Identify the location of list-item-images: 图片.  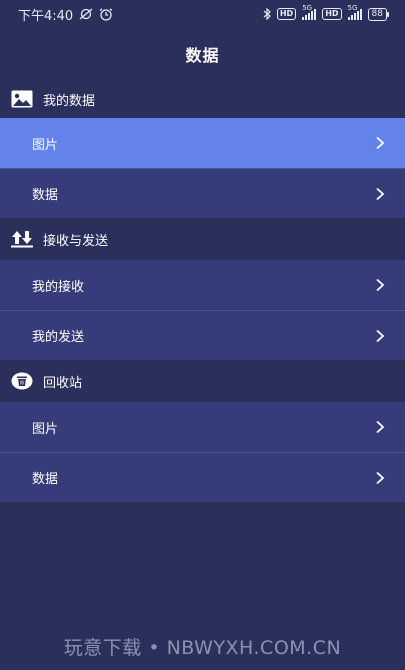
(202, 143).